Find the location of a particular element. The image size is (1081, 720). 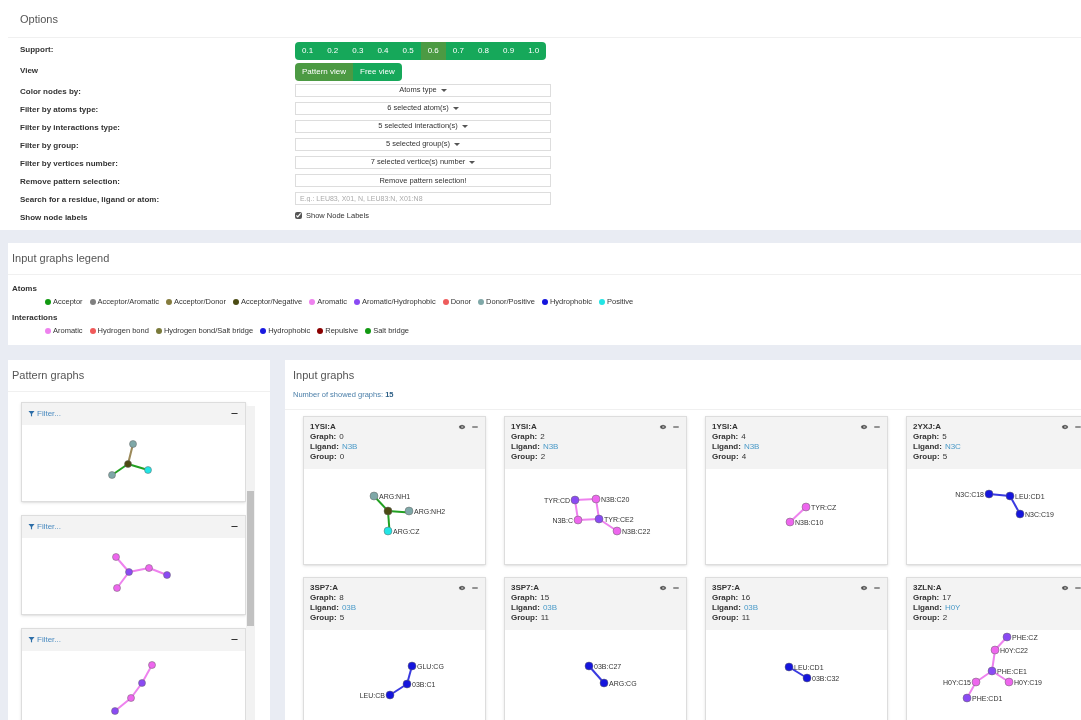

option-label: View is located at coordinates (30, 70).